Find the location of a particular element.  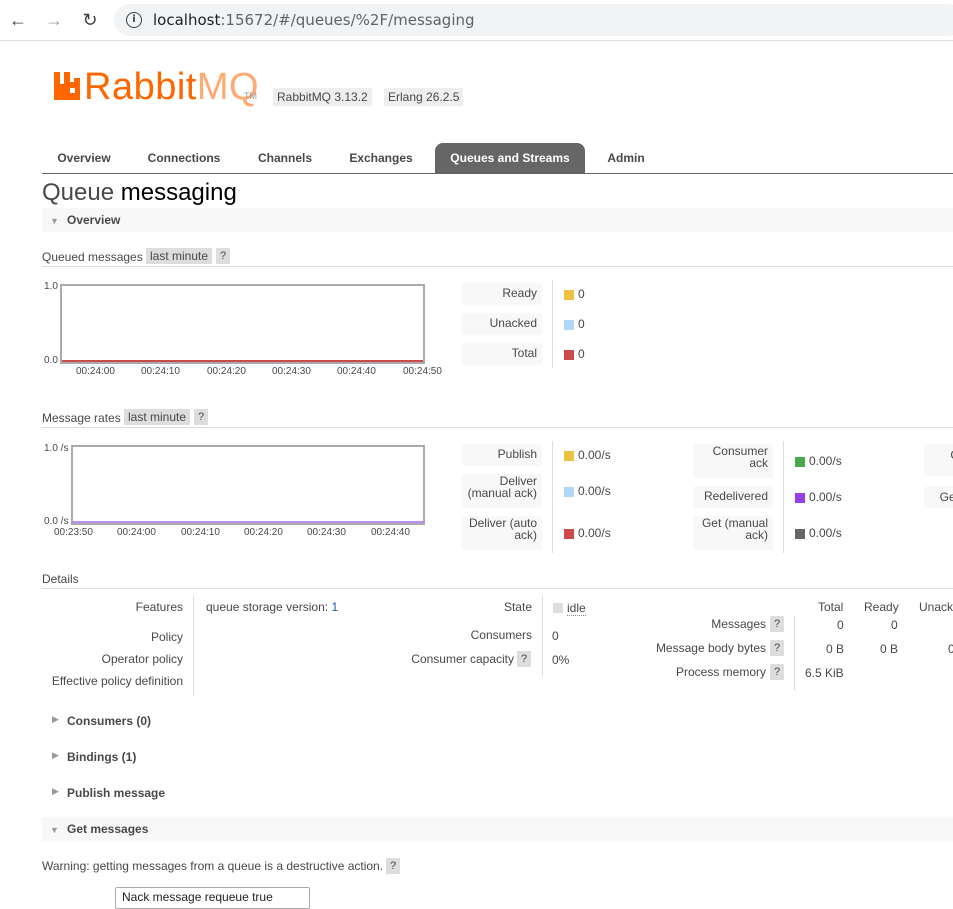

messages-total: 0 is located at coordinates (840, 625).